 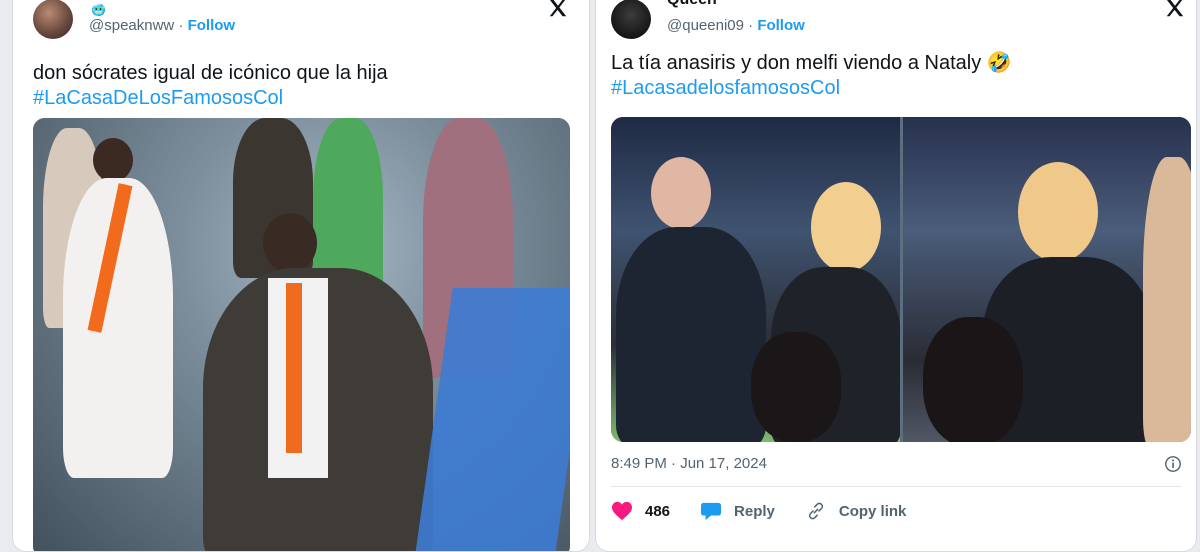 What do you see at coordinates (872, 511) in the screenshot?
I see `copy-link-label: Copy link` at bounding box center [872, 511].